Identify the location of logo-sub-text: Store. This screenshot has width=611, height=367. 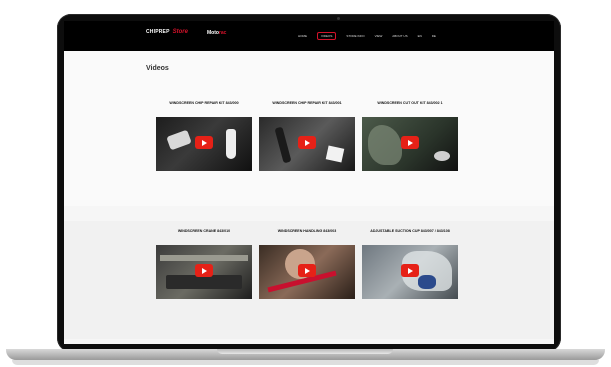
(180, 32).